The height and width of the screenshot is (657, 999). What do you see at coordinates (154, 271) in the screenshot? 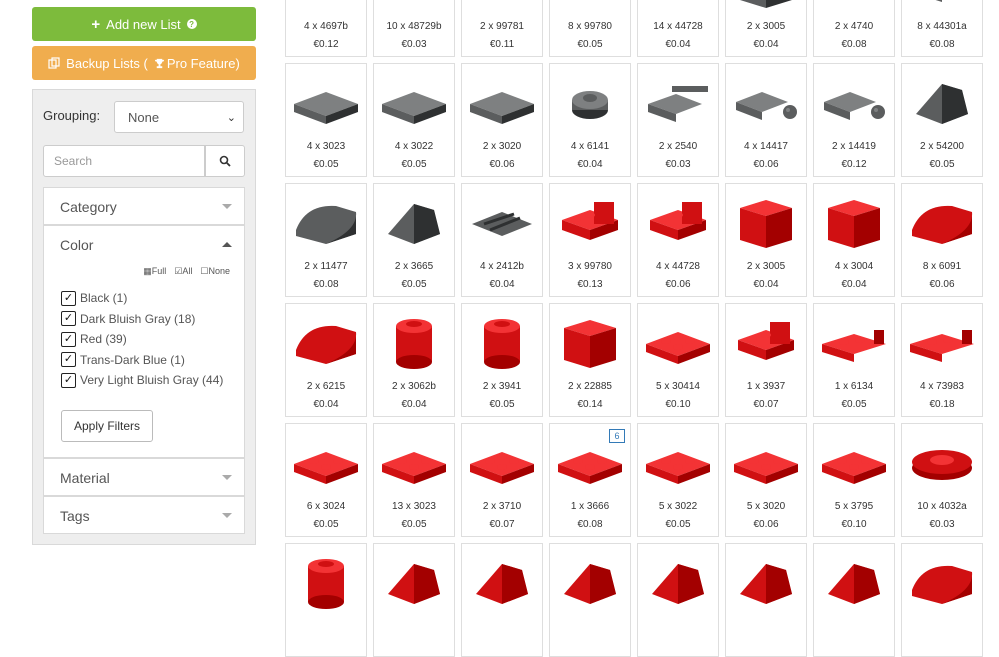
I see `select-full-button: ▦Full` at bounding box center [154, 271].